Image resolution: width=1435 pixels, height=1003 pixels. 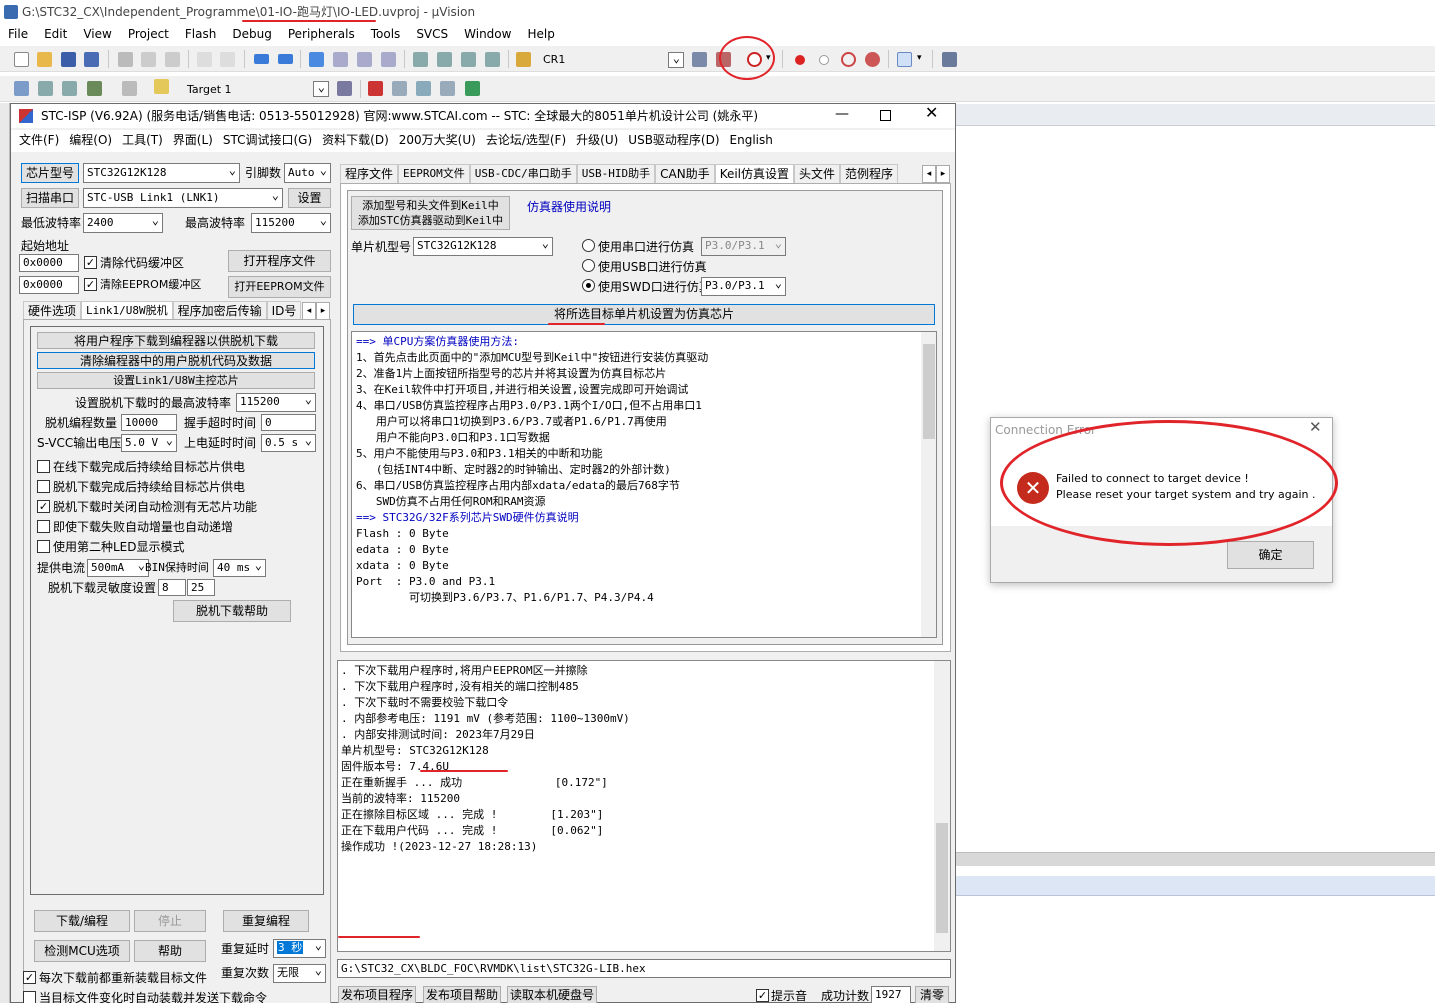 What do you see at coordinates (1195, 859) in the screenshot?
I see `uvision-splitter` at bounding box center [1195, 859].